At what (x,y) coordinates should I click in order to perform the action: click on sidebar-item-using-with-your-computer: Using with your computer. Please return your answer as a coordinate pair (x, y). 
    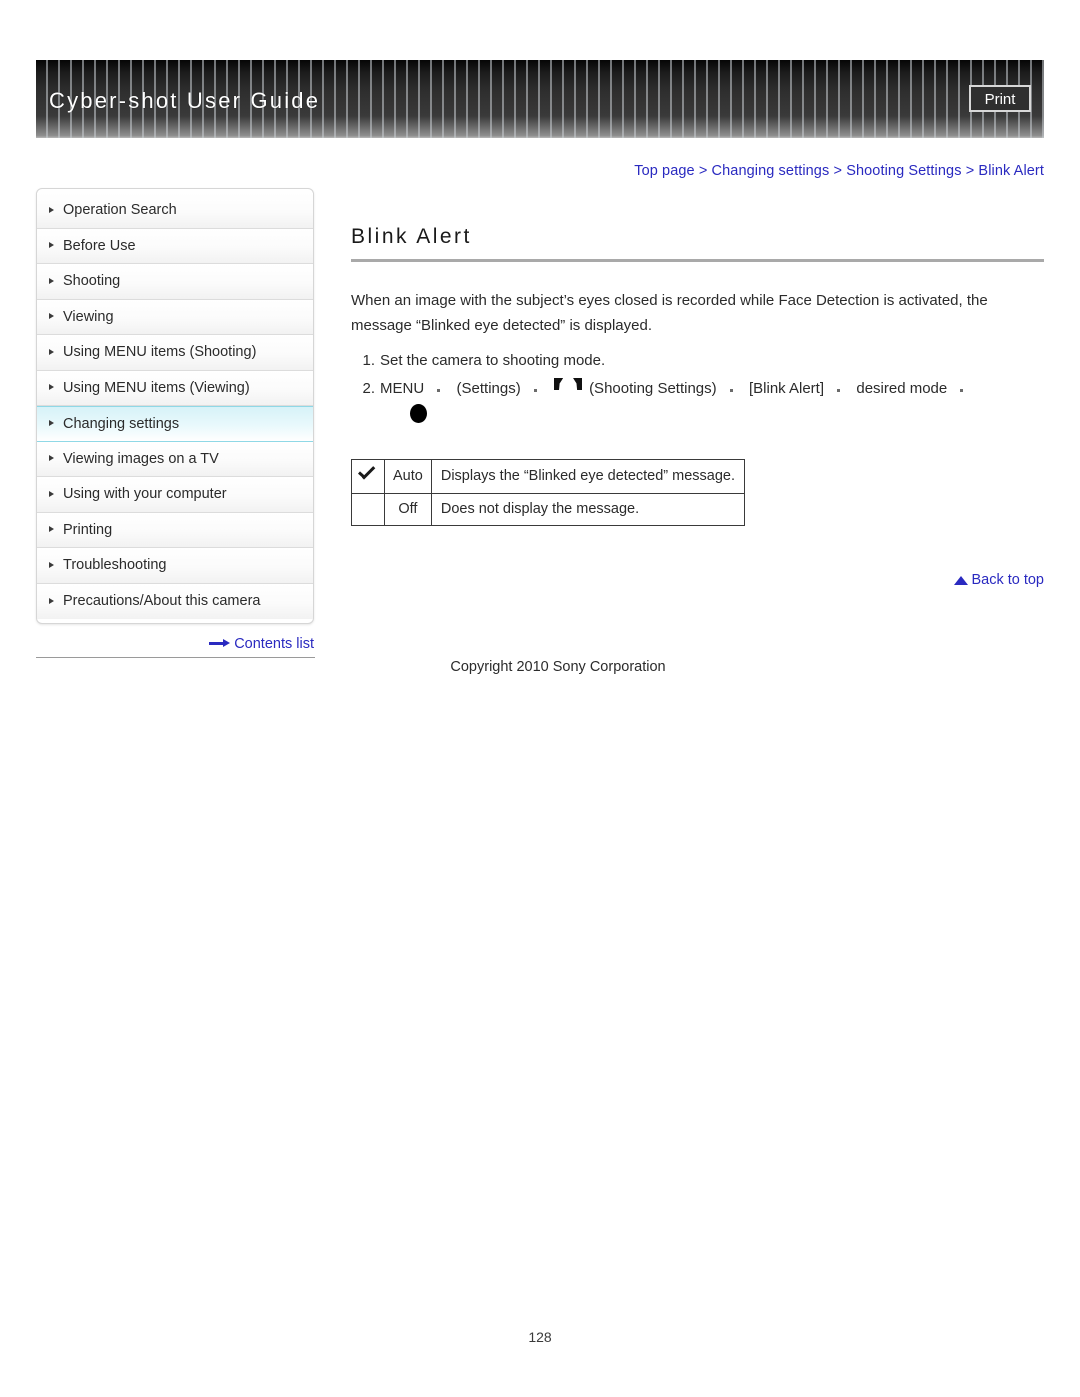
    Looking at the image, I should click on (175, 495).